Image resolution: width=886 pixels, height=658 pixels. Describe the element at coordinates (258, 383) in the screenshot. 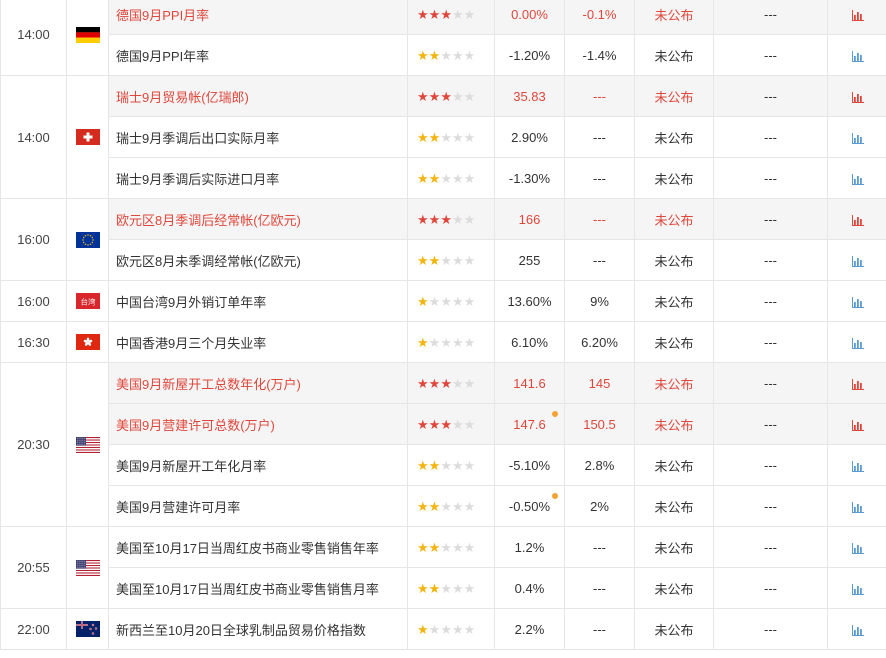

I see `event-name: 美国9月新屋开工总数年化(万户)` at that location.